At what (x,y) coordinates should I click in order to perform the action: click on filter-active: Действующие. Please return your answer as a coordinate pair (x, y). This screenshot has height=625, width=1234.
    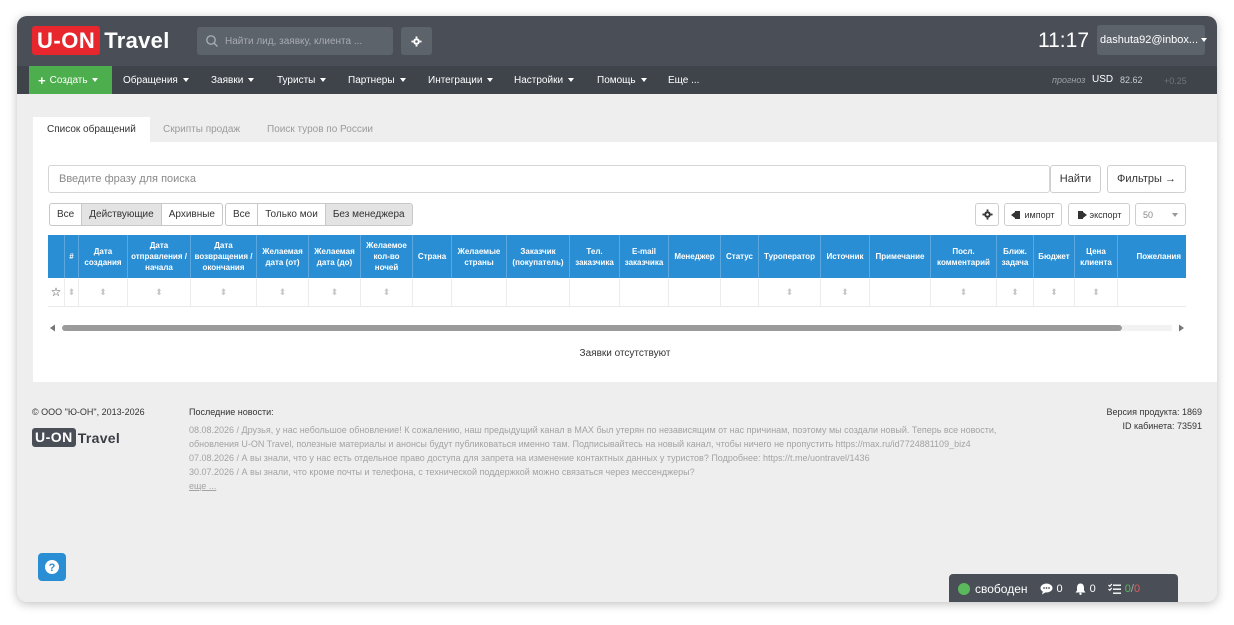
    Looking at the image, I should click on (122, 214).